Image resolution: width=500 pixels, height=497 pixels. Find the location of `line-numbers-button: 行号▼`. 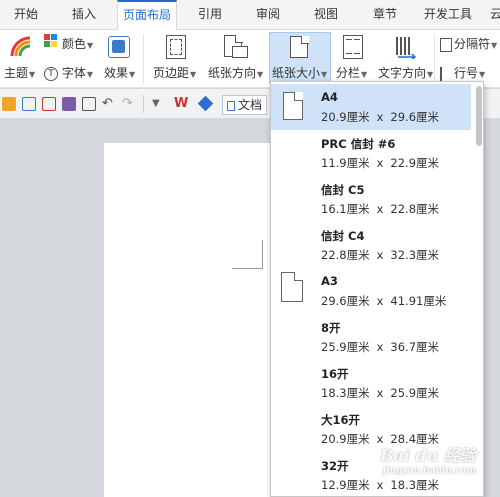

line-numbers-button: 行号▼ is located at coordinates (462, 72).